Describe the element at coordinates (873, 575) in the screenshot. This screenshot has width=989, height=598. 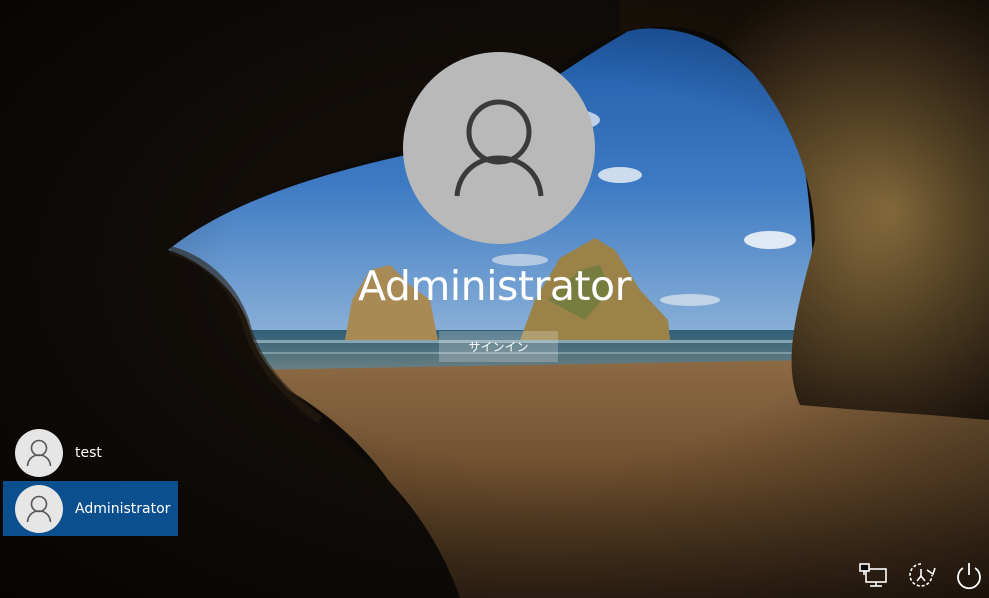
I see `network-icon` at that location.